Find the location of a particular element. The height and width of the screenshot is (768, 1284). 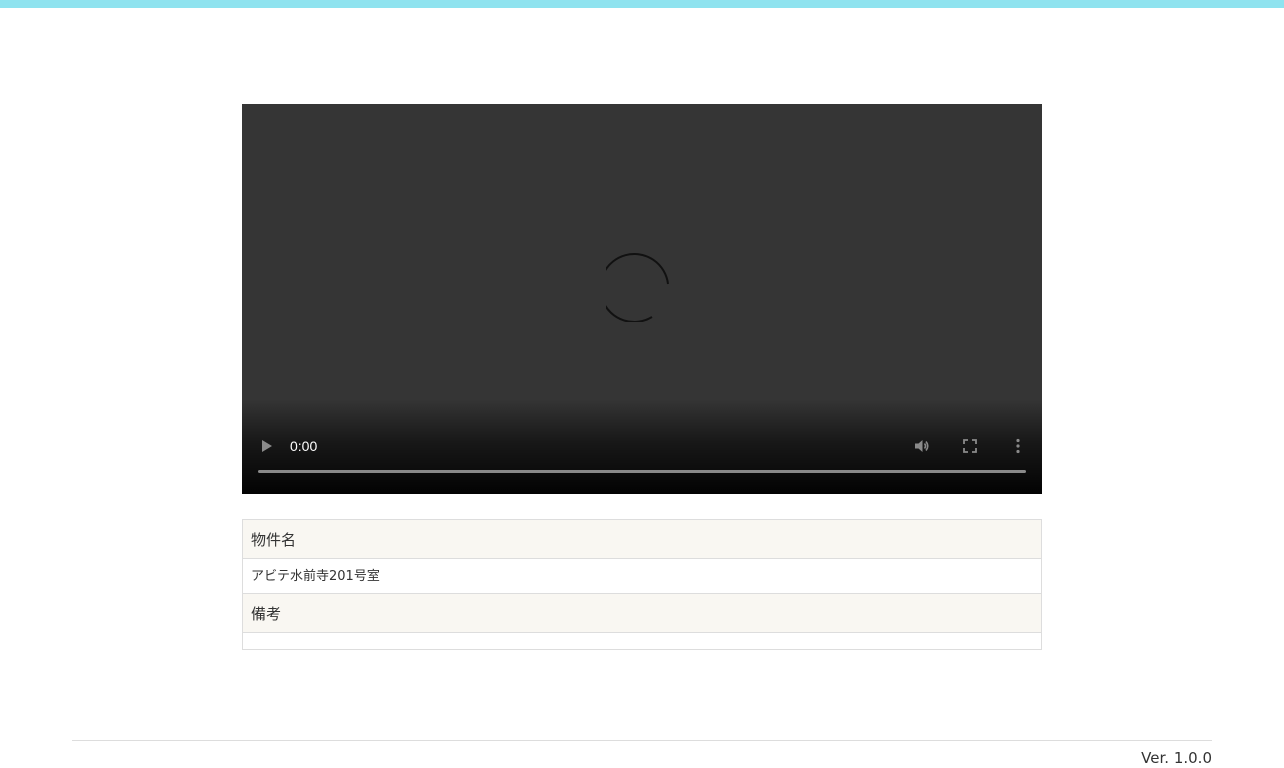

video-progress-bar is located at coordinates (642, 471).